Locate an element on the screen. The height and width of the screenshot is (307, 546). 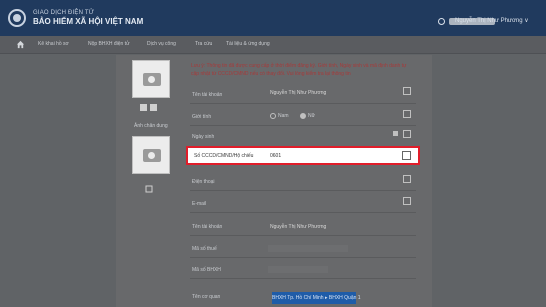
gender-option-female: Nữ is located at coordinates (311, 116).